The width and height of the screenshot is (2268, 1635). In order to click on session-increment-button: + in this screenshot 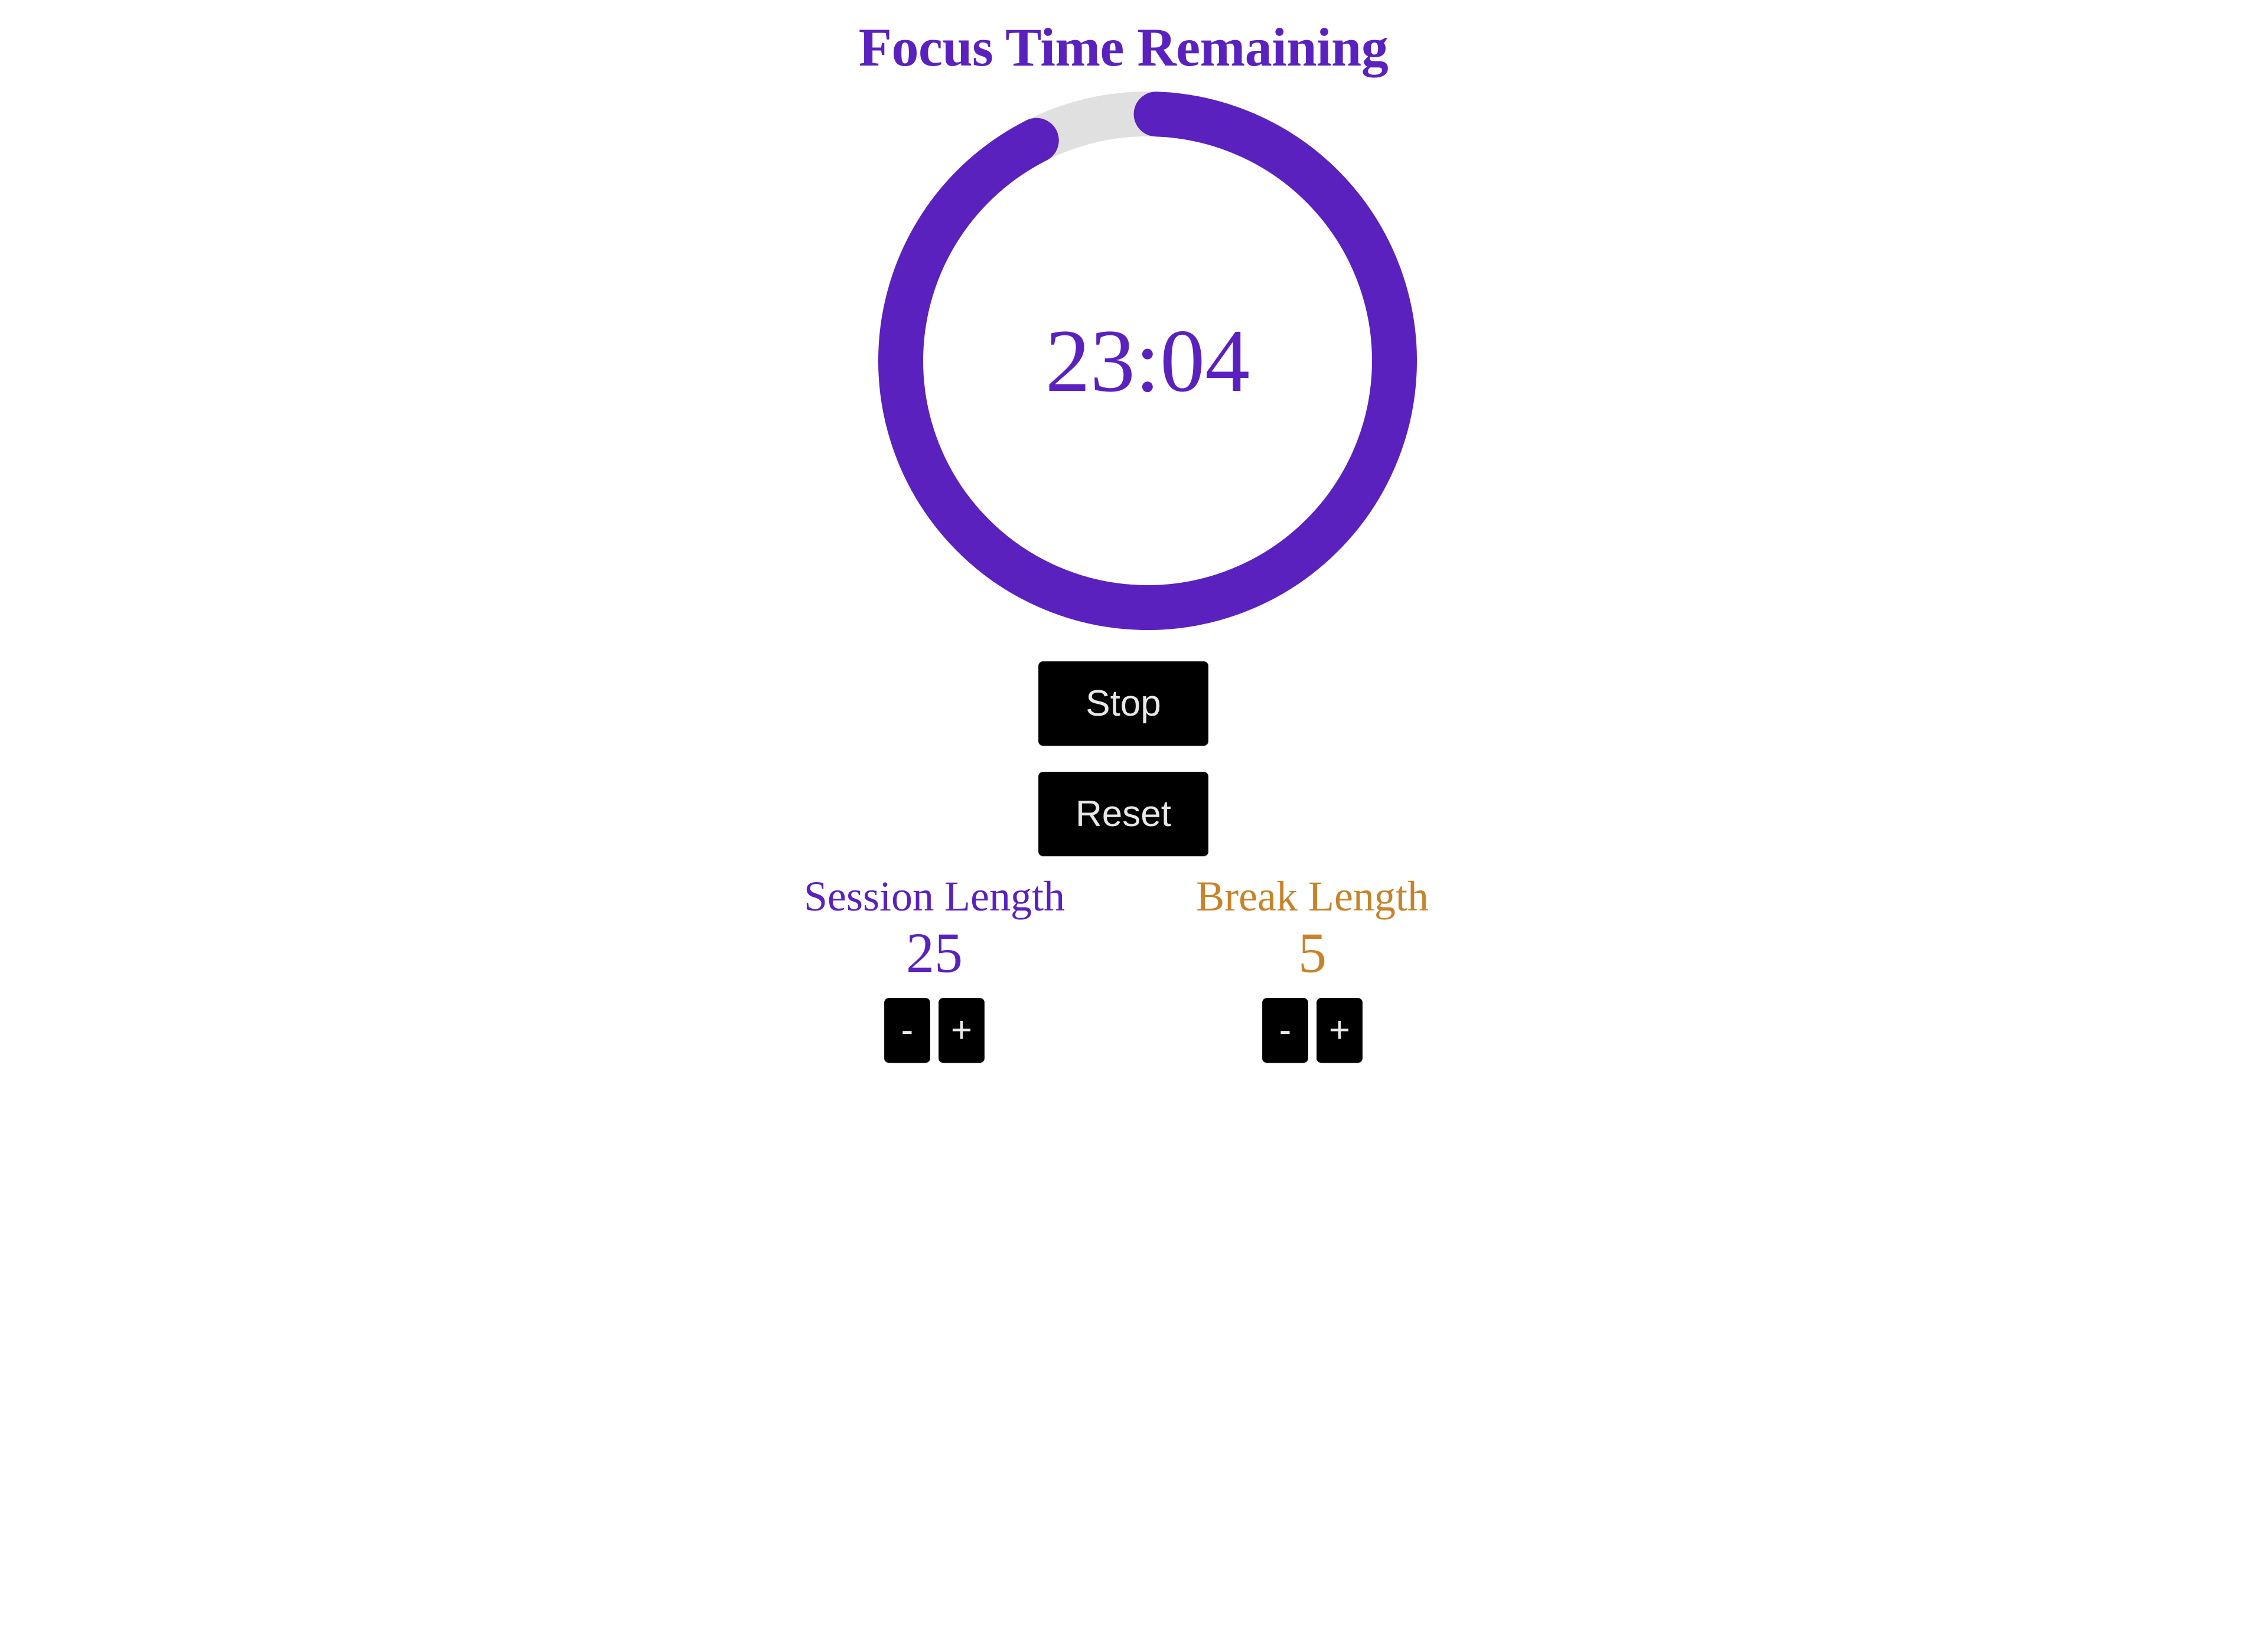, I will do `click(962, 1030)`.